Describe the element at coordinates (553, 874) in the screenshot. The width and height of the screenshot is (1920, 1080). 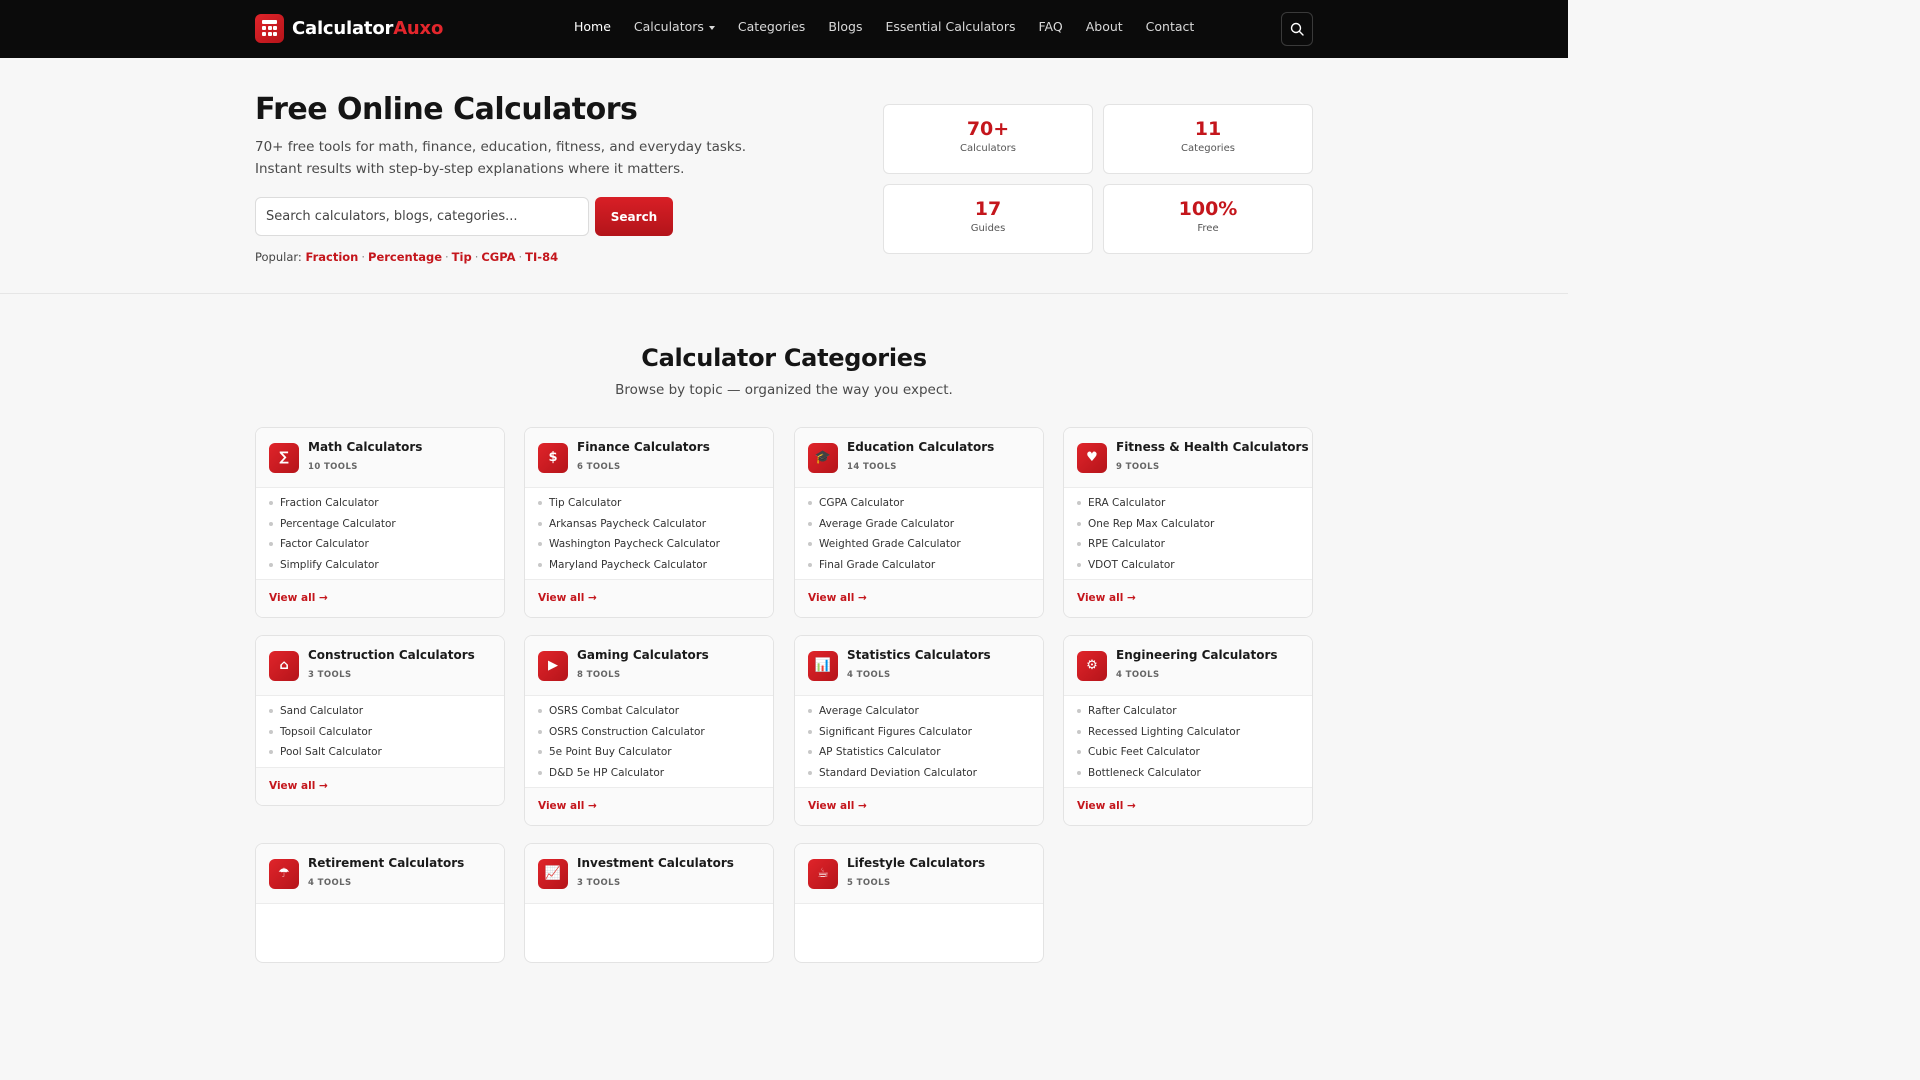
I see `trend-icon: 📈` at that location.